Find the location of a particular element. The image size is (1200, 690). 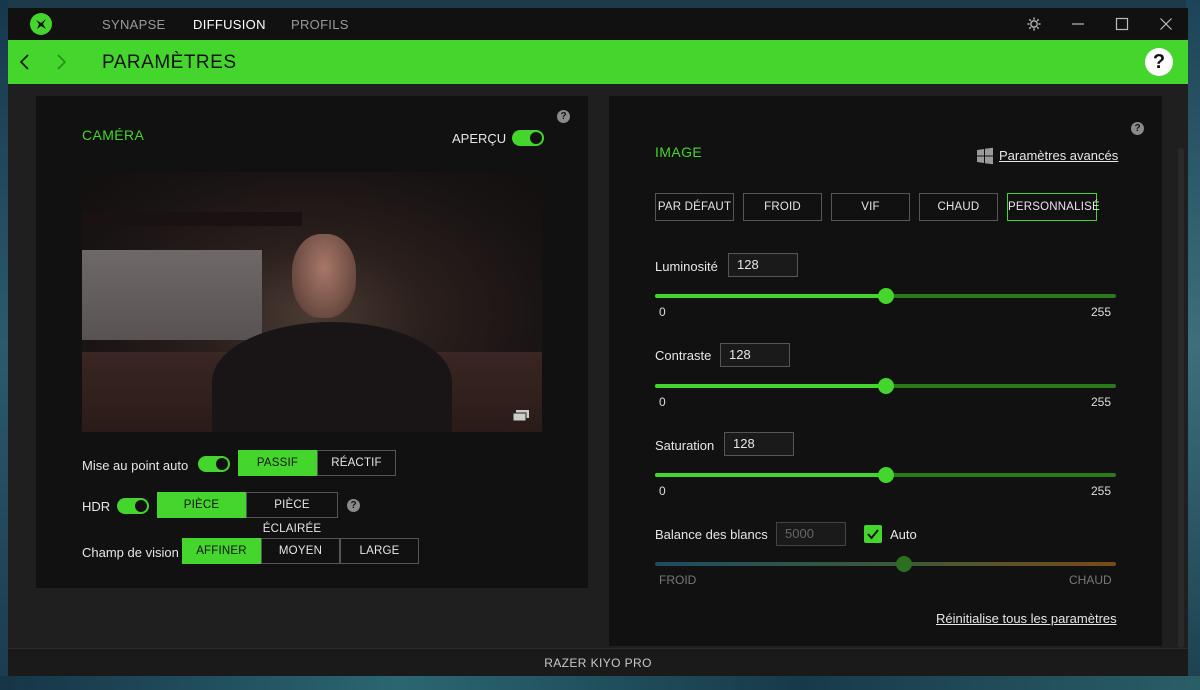

contrast-slider-thumb is located at coordinates (886, 386).